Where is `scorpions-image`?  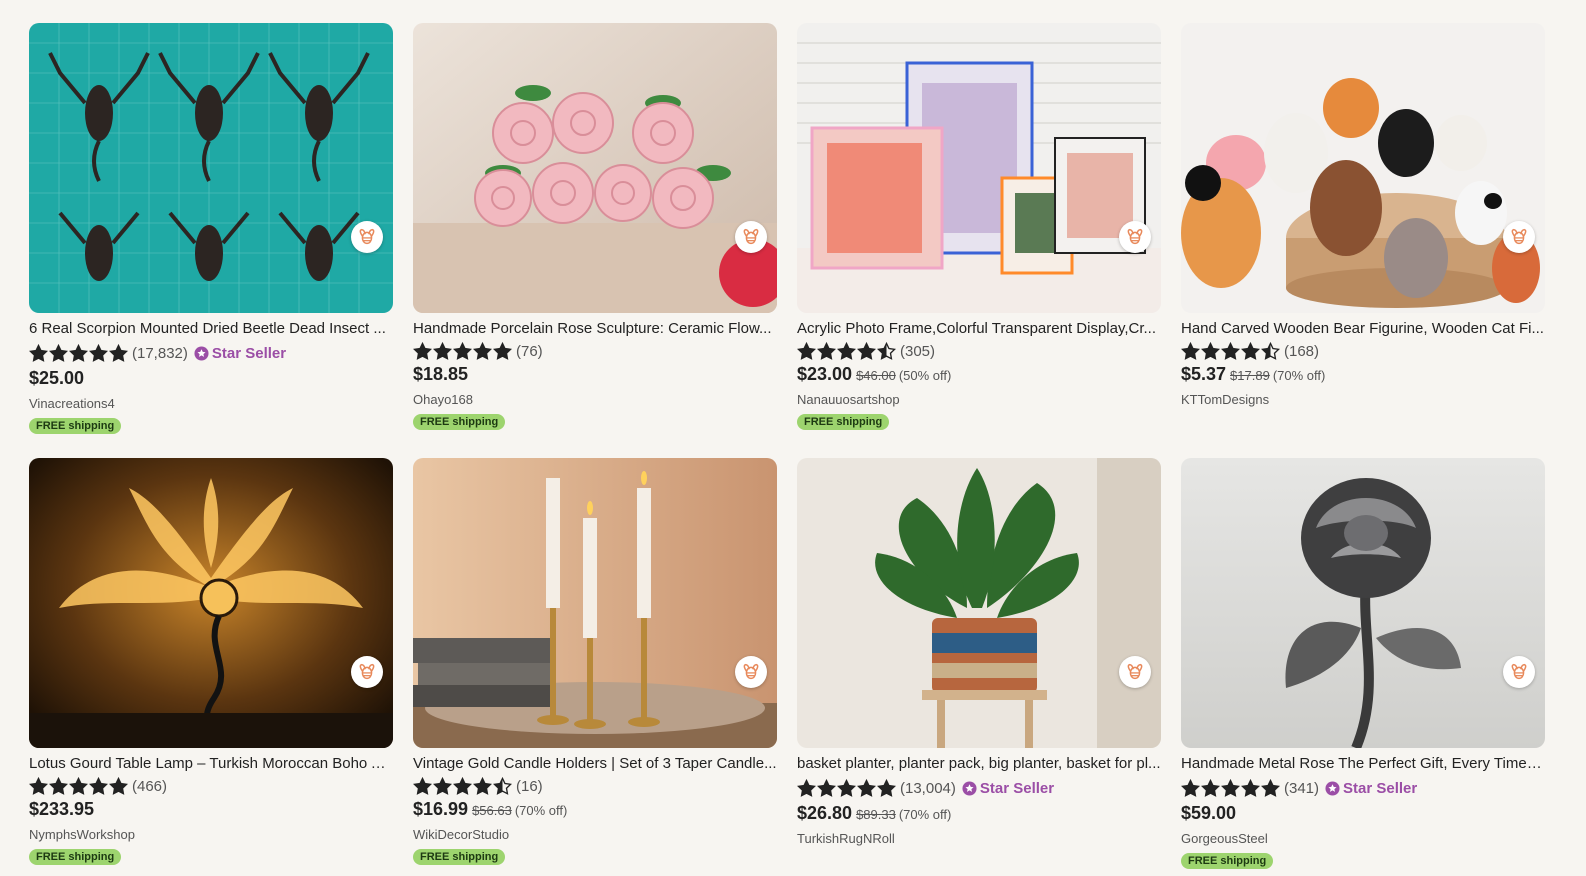
scorpions-image is located at coordinates (211, 168).